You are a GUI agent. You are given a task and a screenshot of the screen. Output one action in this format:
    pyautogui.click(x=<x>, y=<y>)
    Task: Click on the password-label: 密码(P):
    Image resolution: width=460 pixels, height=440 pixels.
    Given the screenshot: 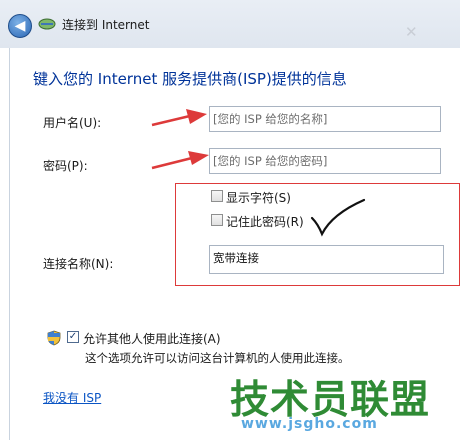 What is the action you would take?
    pyautogui.click(x=65, y=166)
    